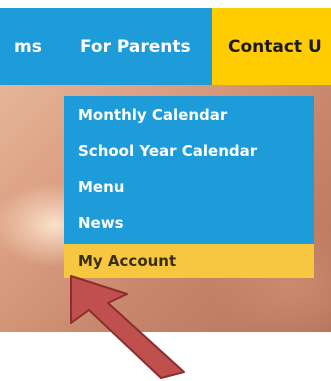  I want to click on nav-item-for-parents: For Parents, so click(135, 46).